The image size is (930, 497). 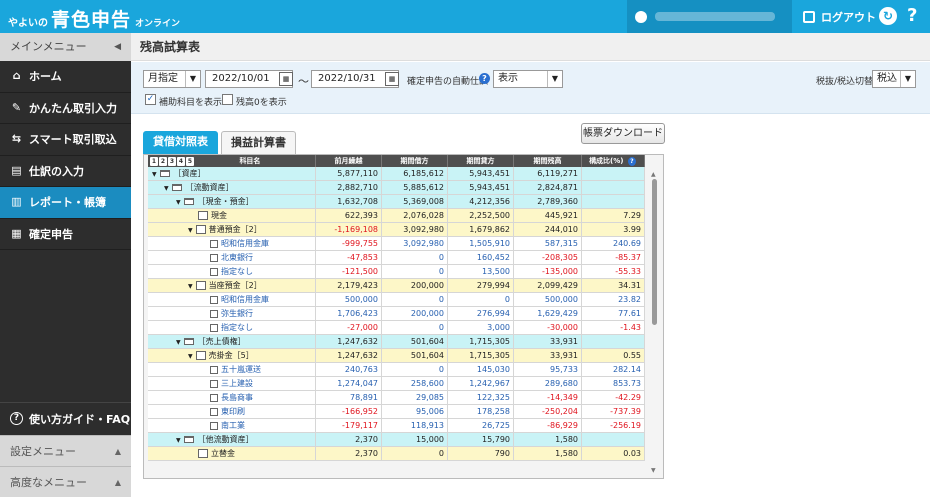 I want to click on name-column-header: 12345 科目名, so click(x=232, y=161).